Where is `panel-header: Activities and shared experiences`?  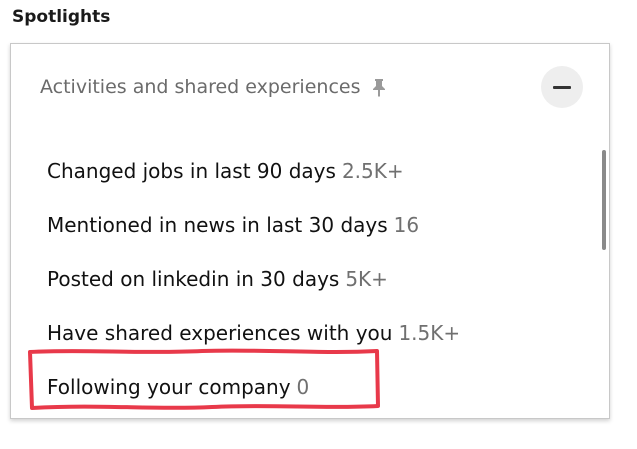 panel-header: Activities and shared experiences is located at coordinates (214, 87).